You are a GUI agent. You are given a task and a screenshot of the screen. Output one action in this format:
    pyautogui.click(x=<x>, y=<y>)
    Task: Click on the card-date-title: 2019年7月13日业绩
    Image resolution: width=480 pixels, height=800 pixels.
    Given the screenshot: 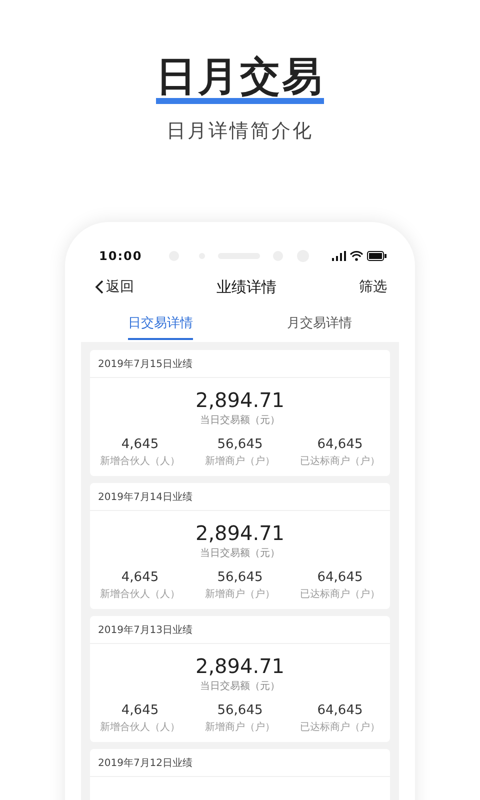 What is the action you would take?
    pyautogui.click(x=145, y=630)
    